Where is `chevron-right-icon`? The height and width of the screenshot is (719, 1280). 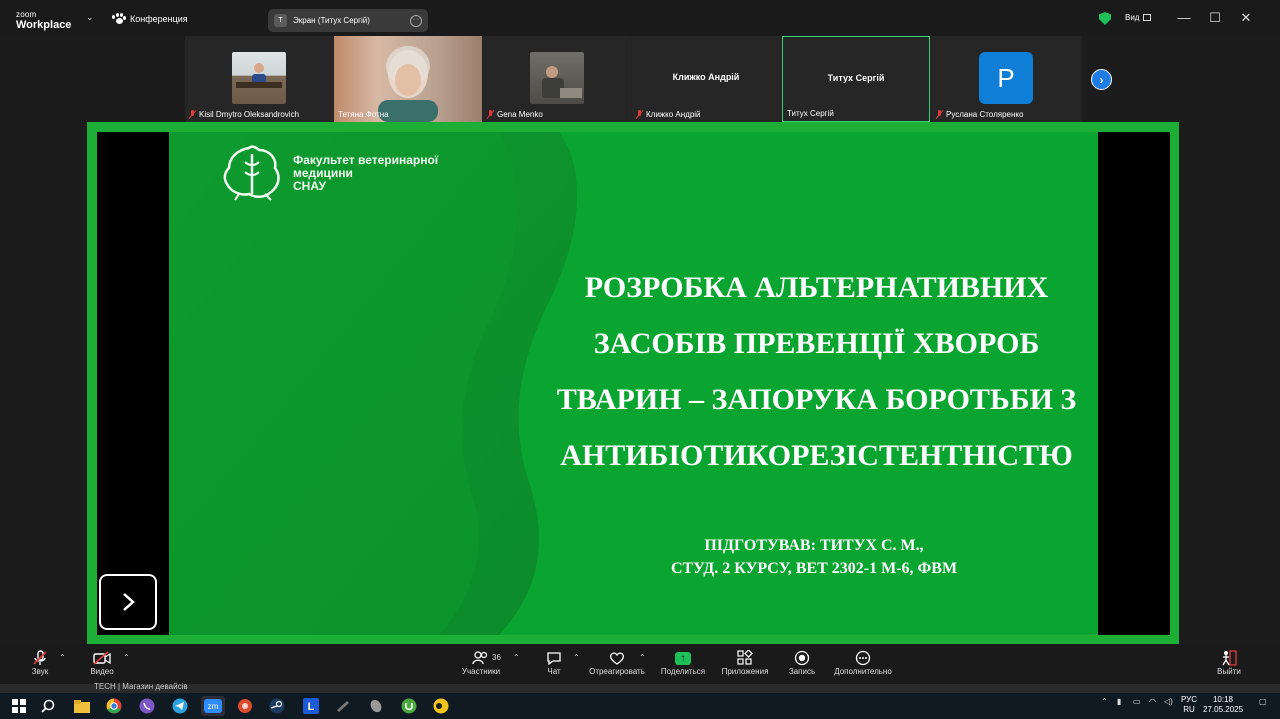 chevron-right-icon is located at coordinates (129, 602).